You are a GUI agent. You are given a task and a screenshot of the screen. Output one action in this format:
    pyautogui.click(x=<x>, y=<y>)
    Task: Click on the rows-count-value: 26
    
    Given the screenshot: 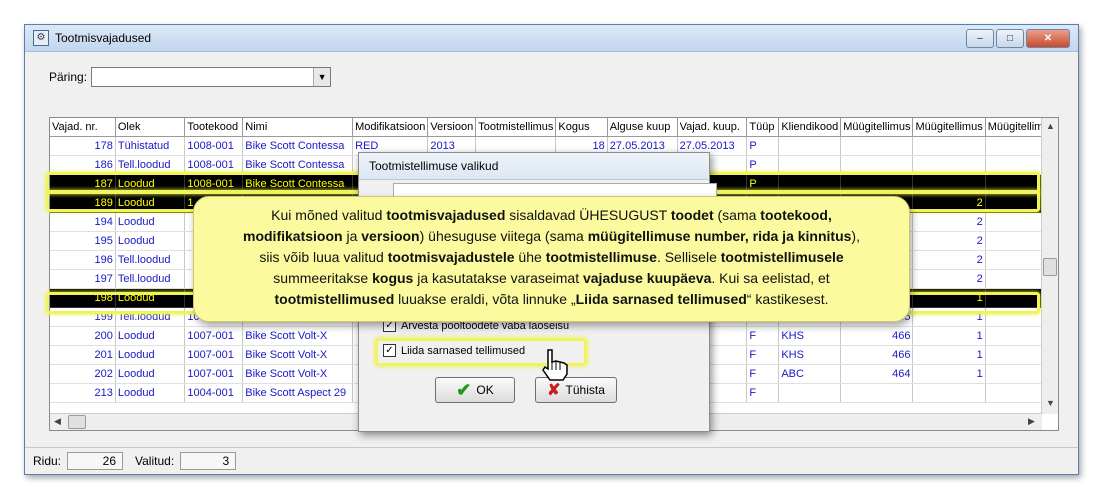 What is the action you would take?
    pyautogui.click(x=95, y=461)
    